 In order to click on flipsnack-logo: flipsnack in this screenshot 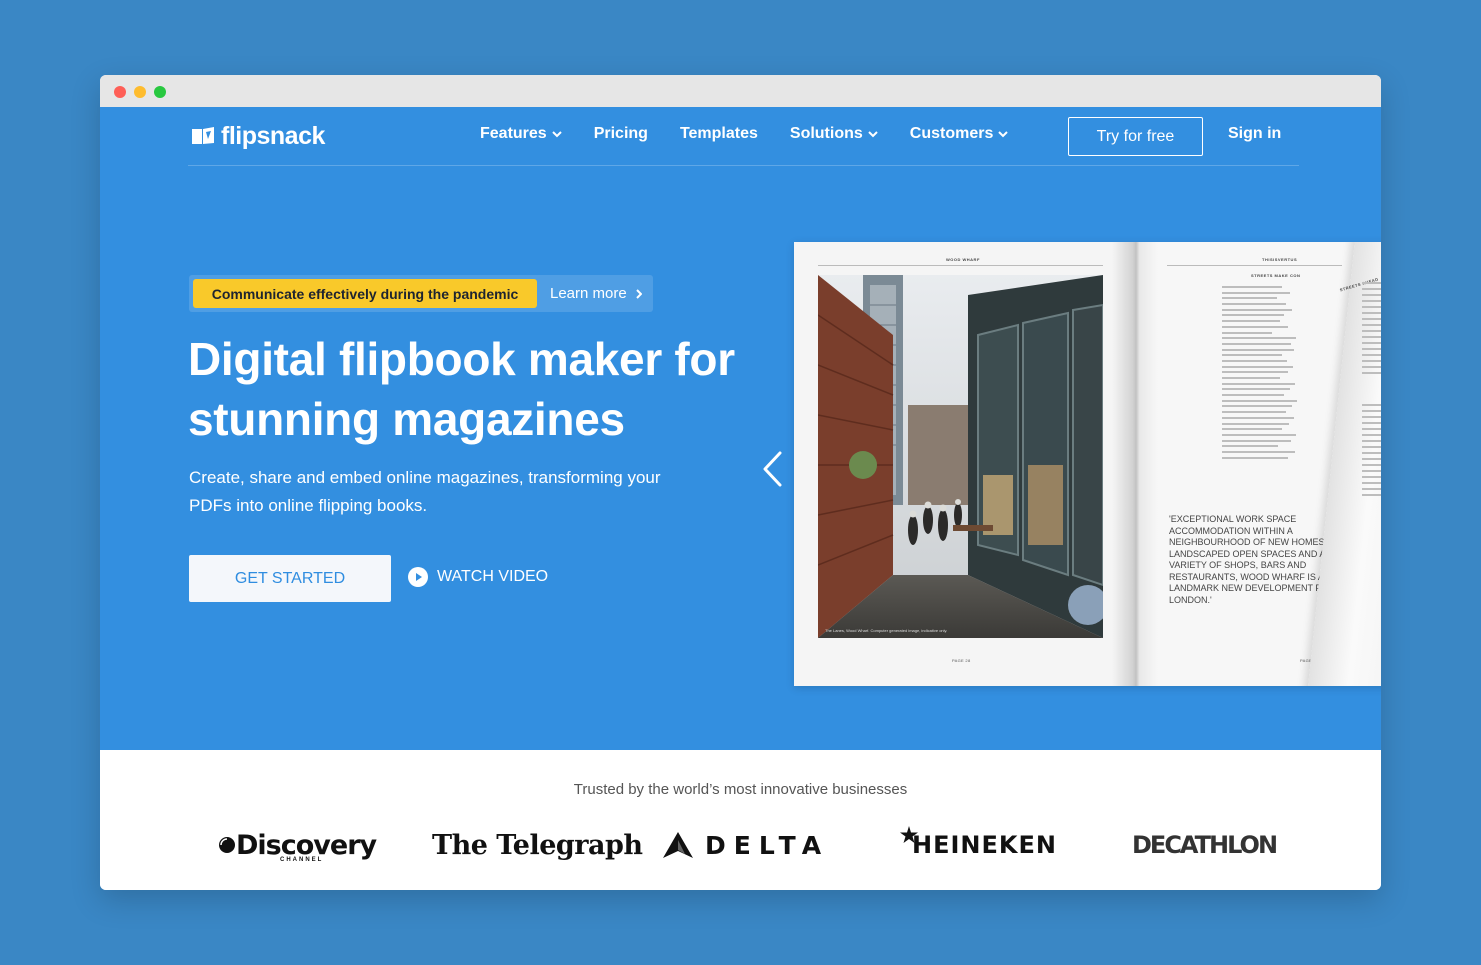, I will do `click(258, 136)`.